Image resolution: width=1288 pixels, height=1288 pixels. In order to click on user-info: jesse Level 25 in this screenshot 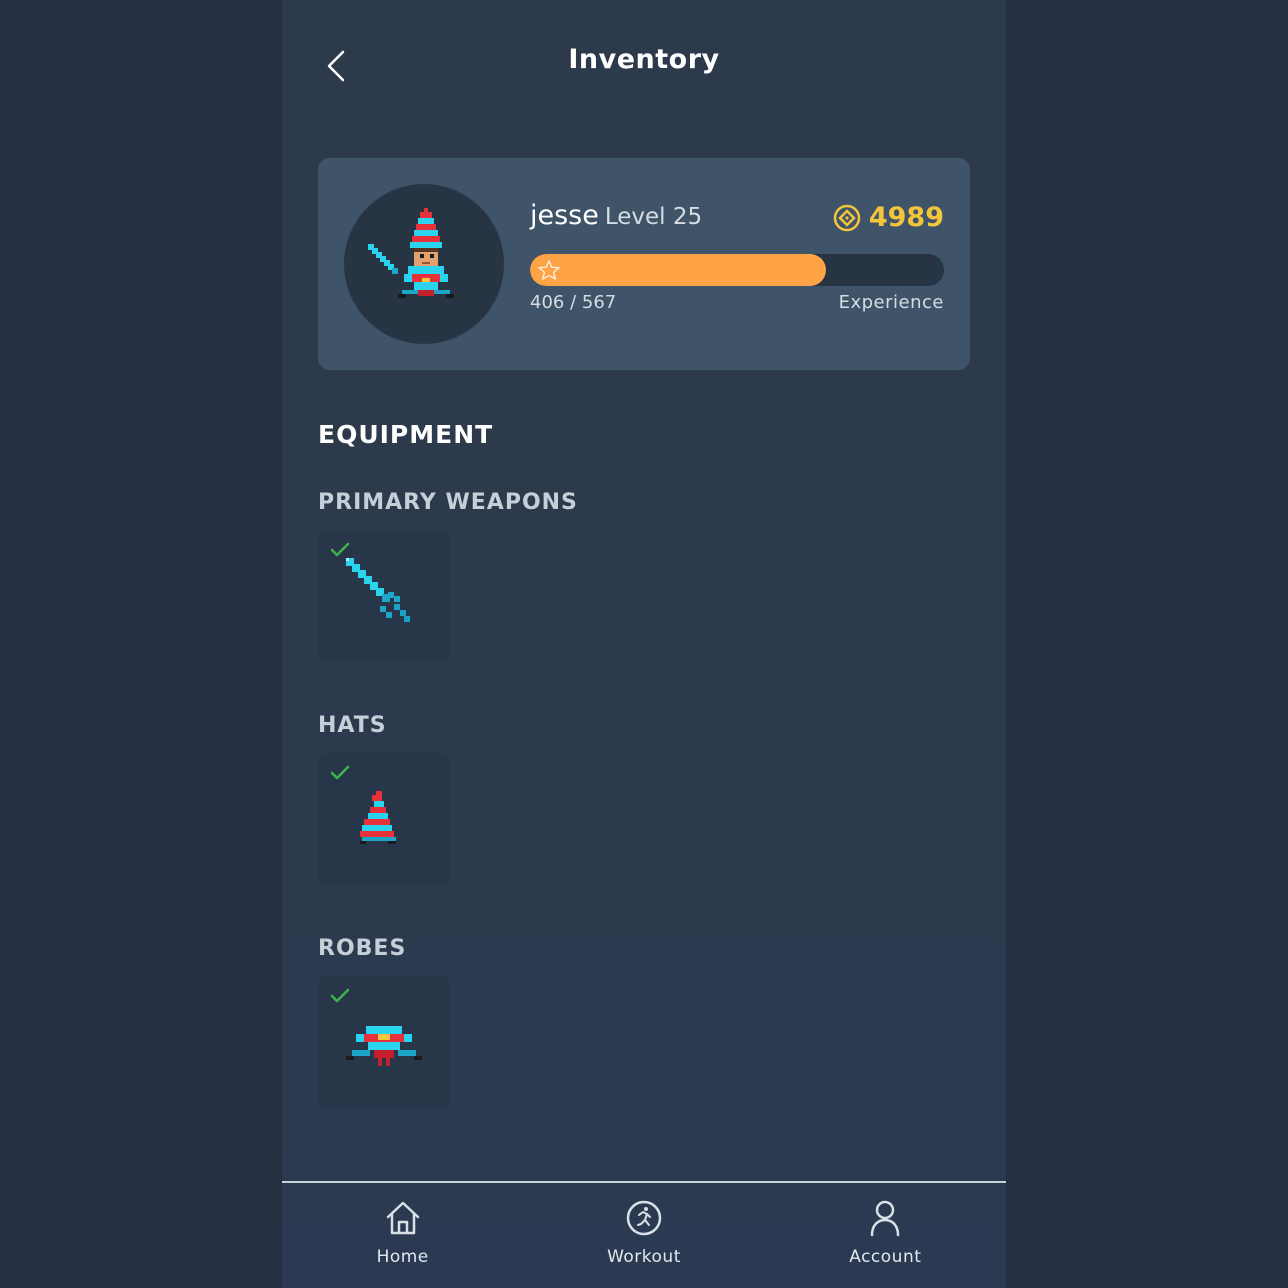, I will do `click(616, 215)`.